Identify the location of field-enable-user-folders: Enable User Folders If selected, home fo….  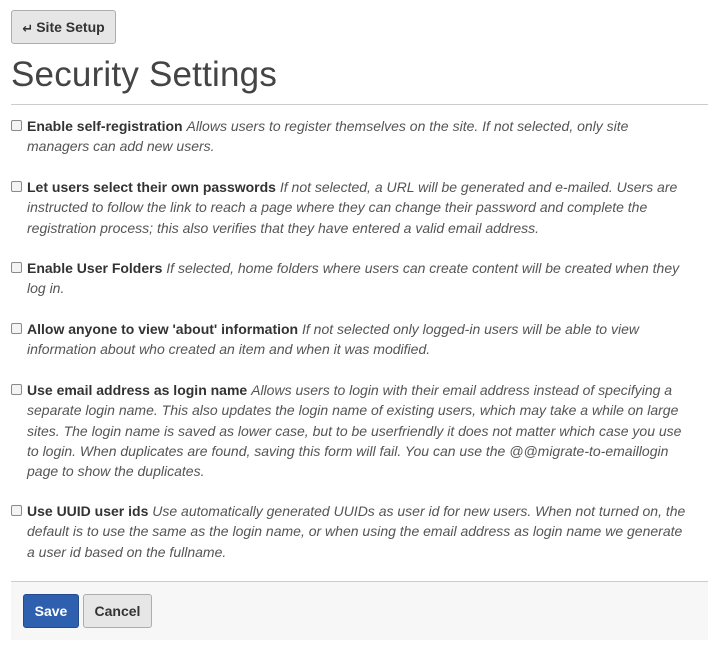
(351, 278).